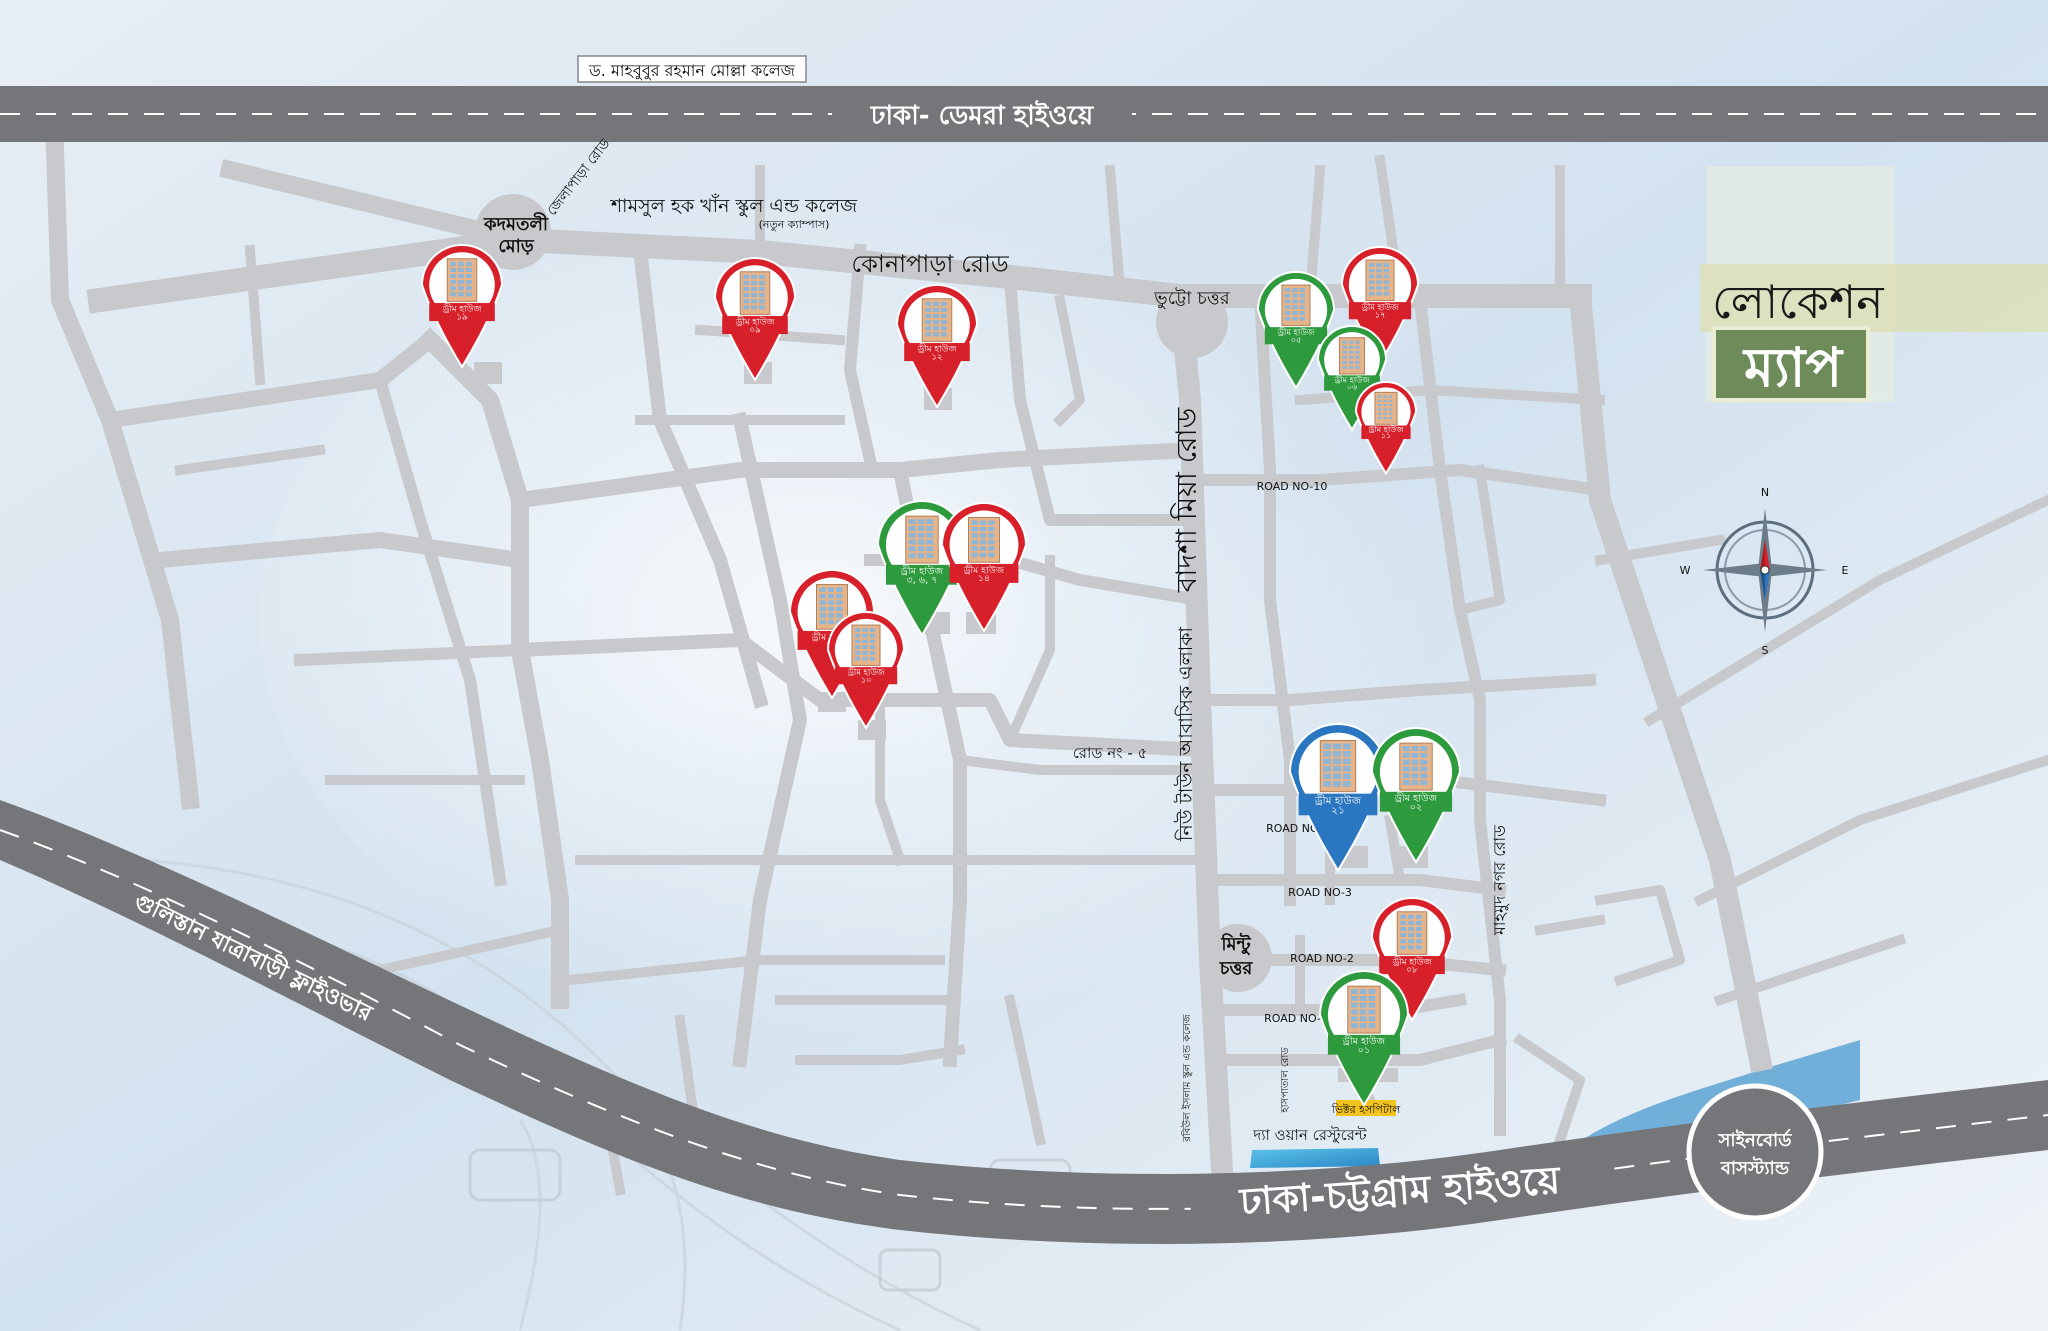 This screenshot has width=2048, height=1331. Describe the element at coordinates (1755, 1152) in the screenshot. I see `signboard-circle` at that location.